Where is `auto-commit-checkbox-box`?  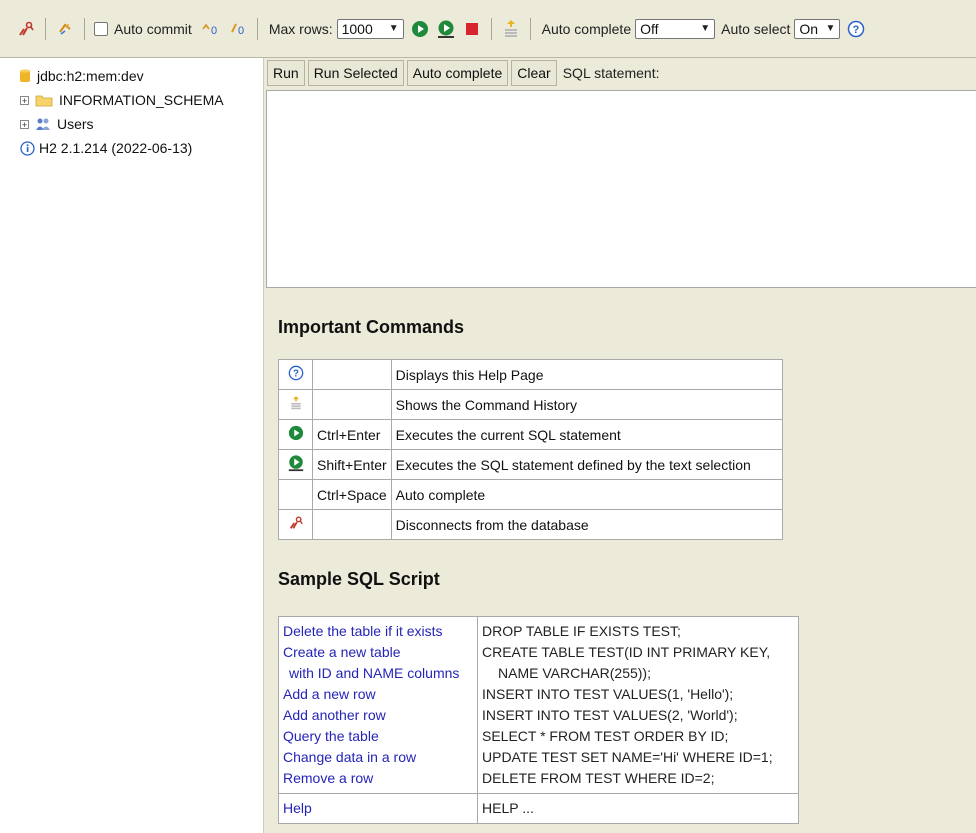
auto-commit-checkbox-box is located at coordinates (101, 28).